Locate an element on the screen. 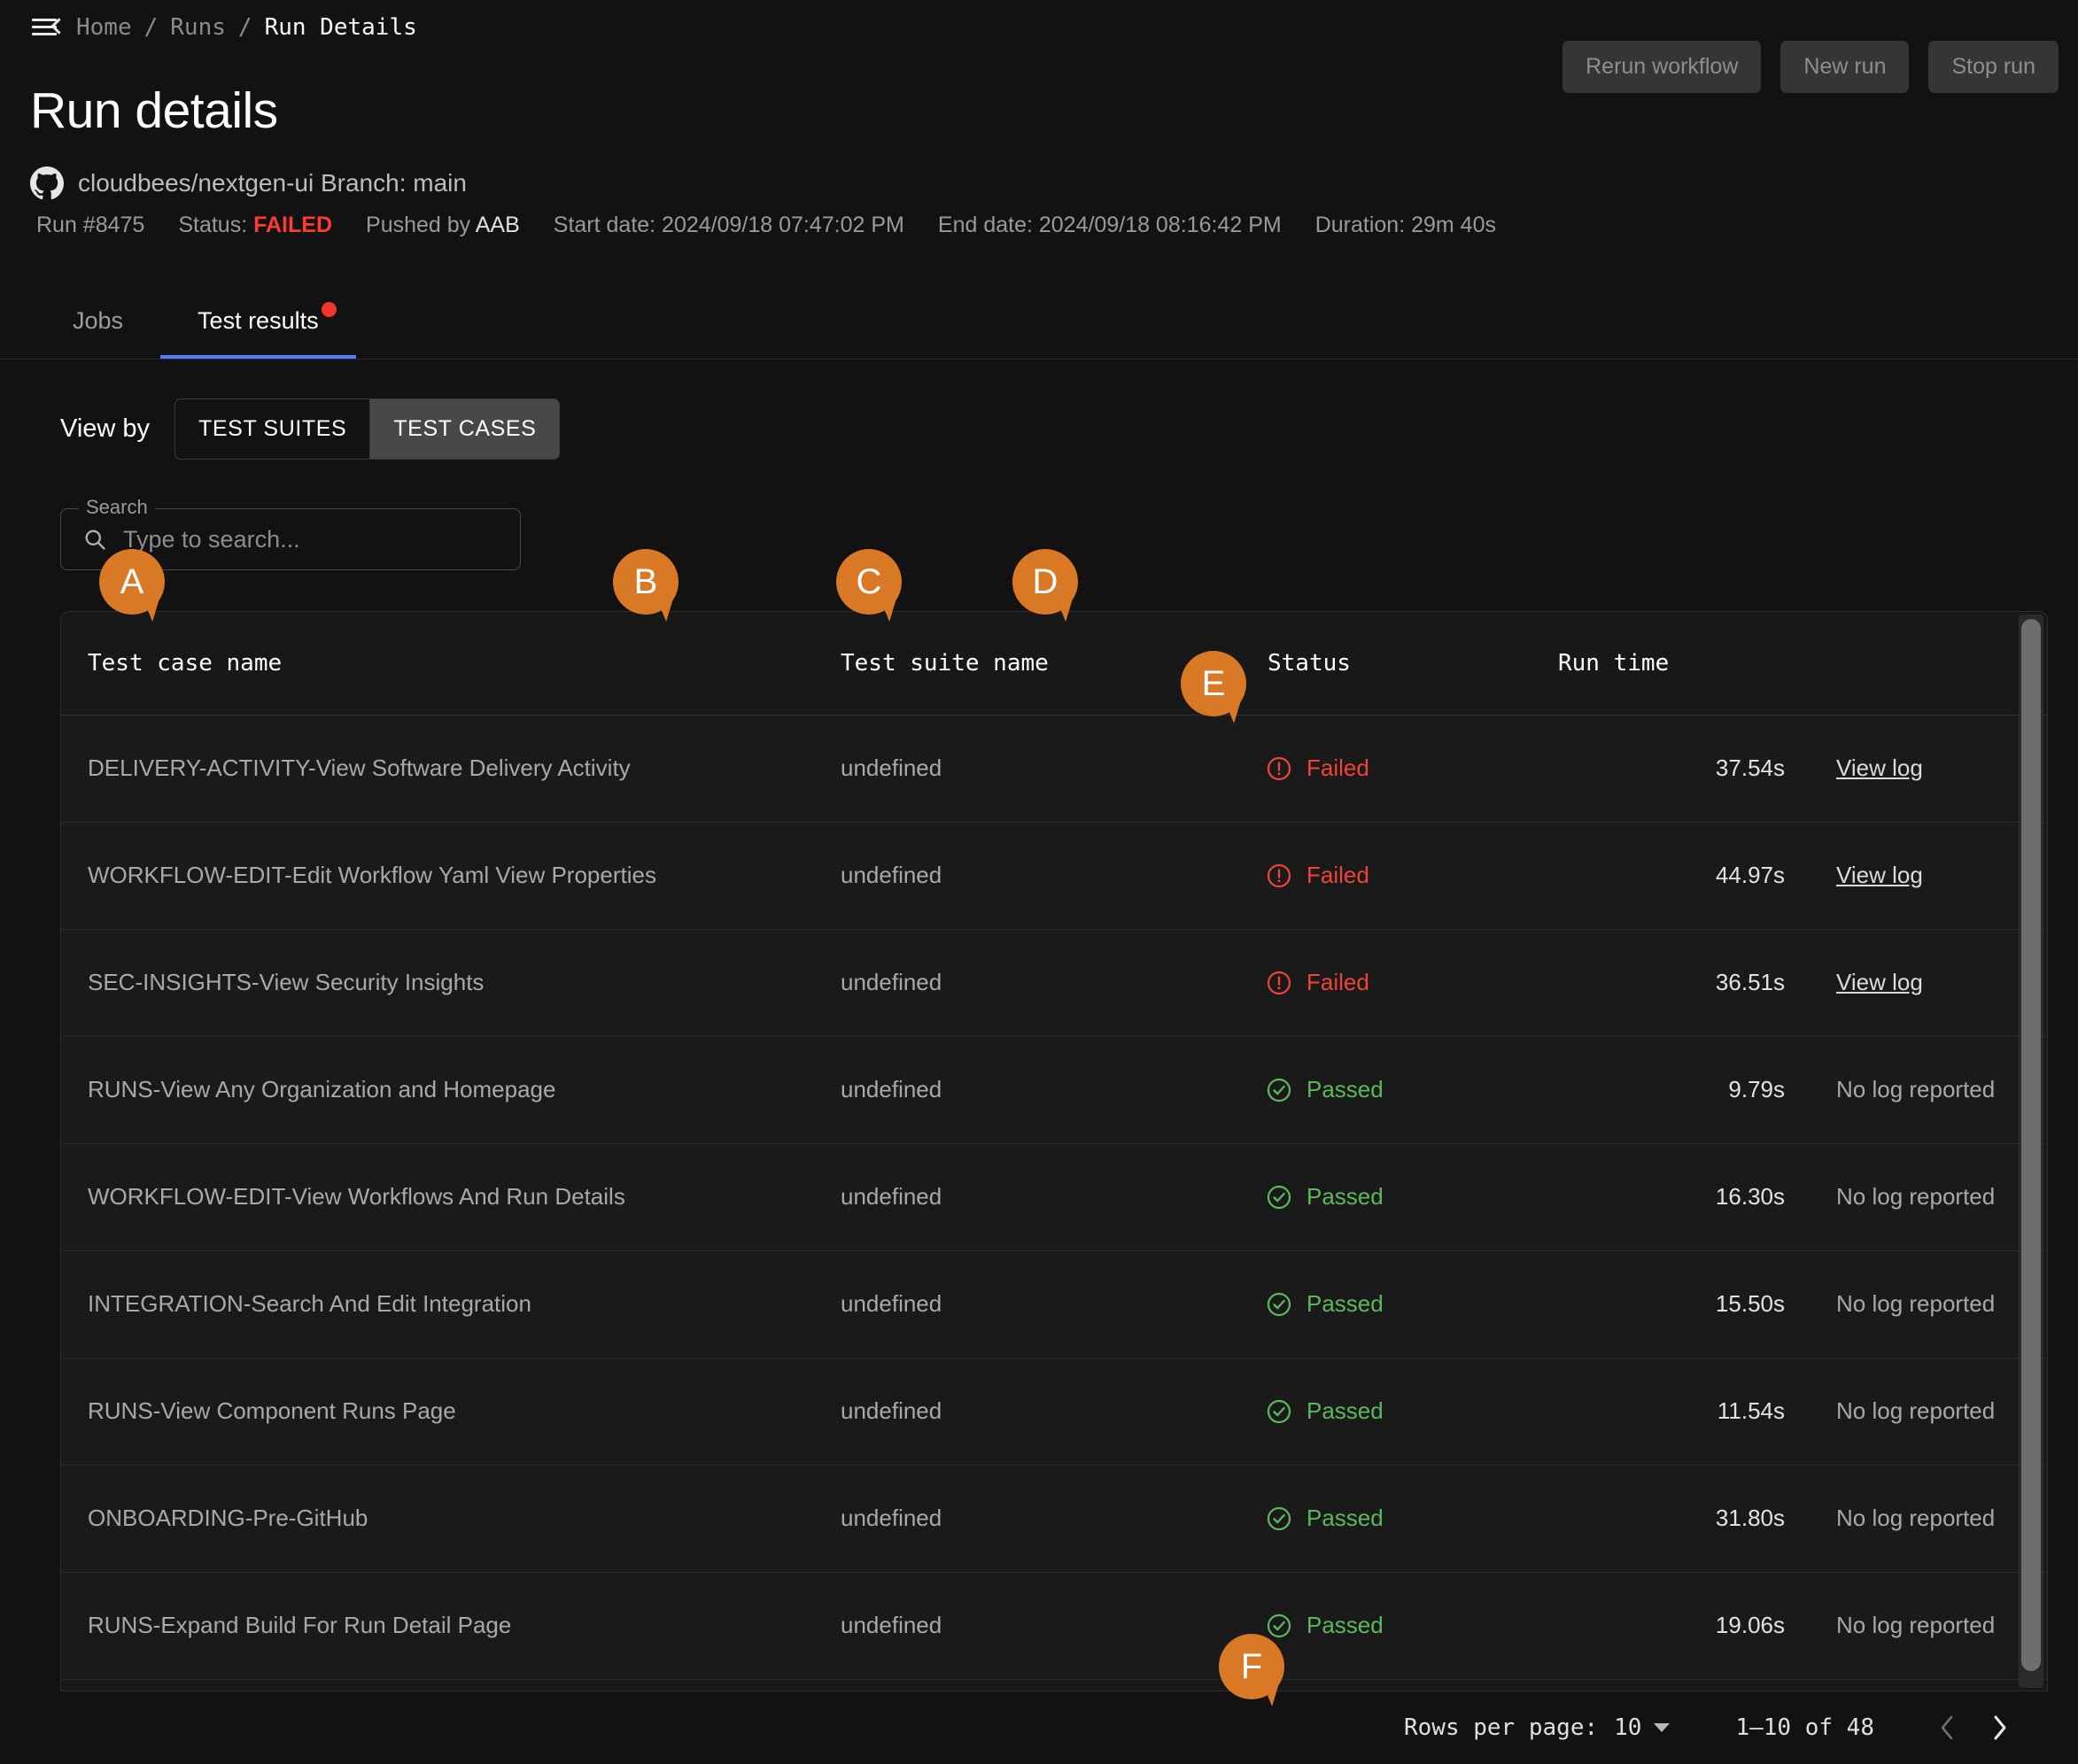 This screenshot has width=2078, height=1764. view-by-test-cases-button: TEST CASES is located at coordinates (464, 429).